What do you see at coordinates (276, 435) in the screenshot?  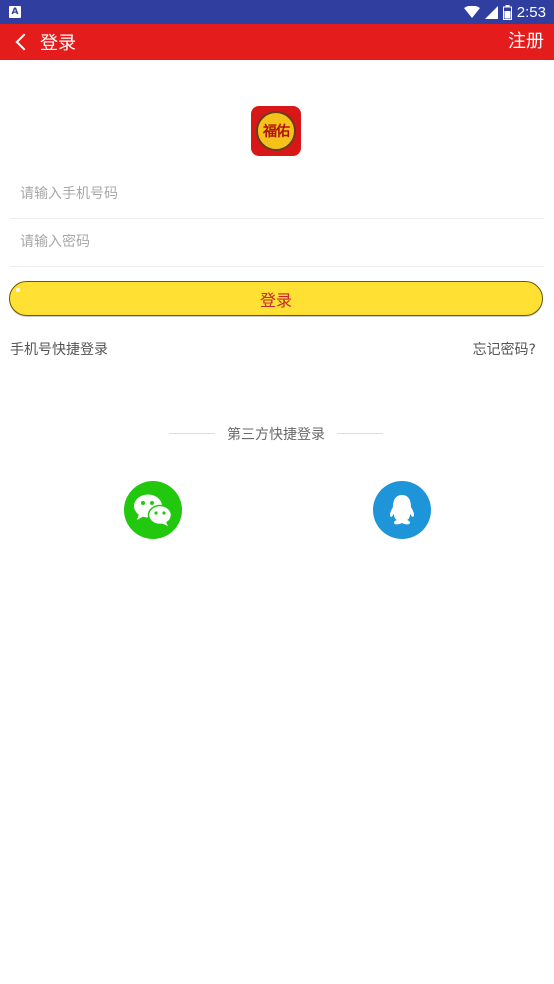 I see `third-party-title: 第三方快捷登录` at bounding box center [276, 435].